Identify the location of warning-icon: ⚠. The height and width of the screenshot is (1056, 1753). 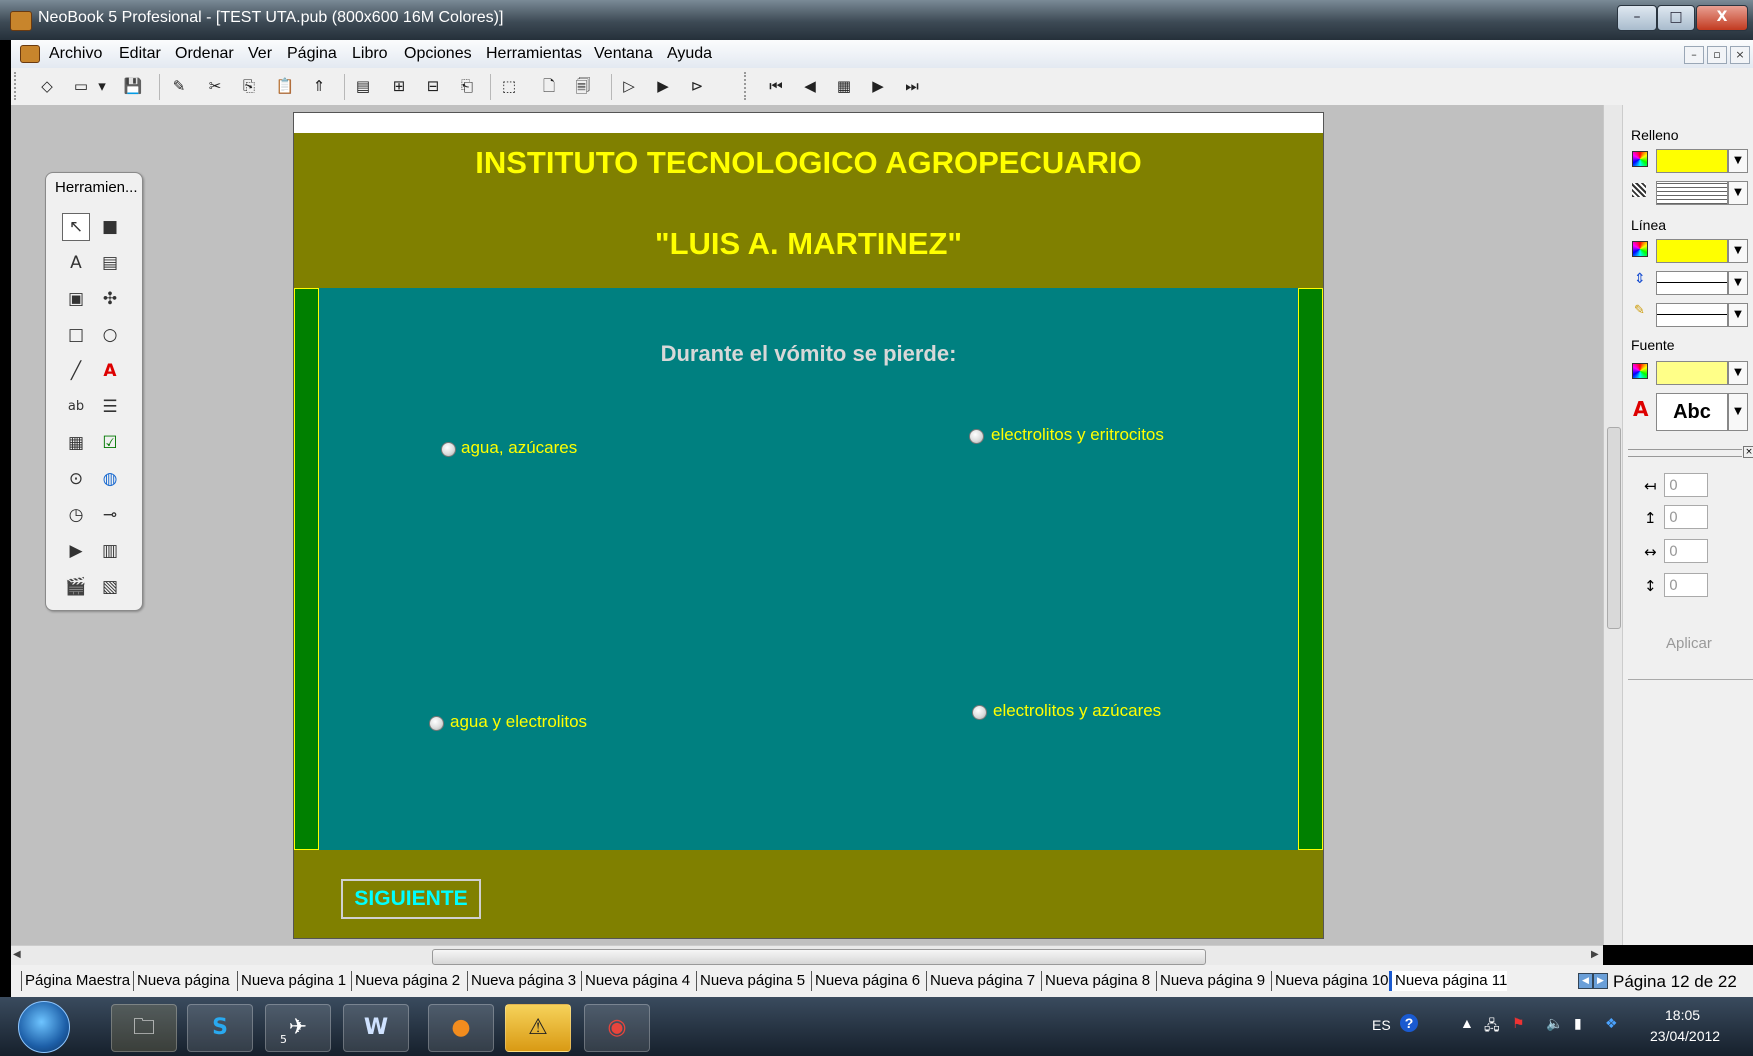
(538, 1028).